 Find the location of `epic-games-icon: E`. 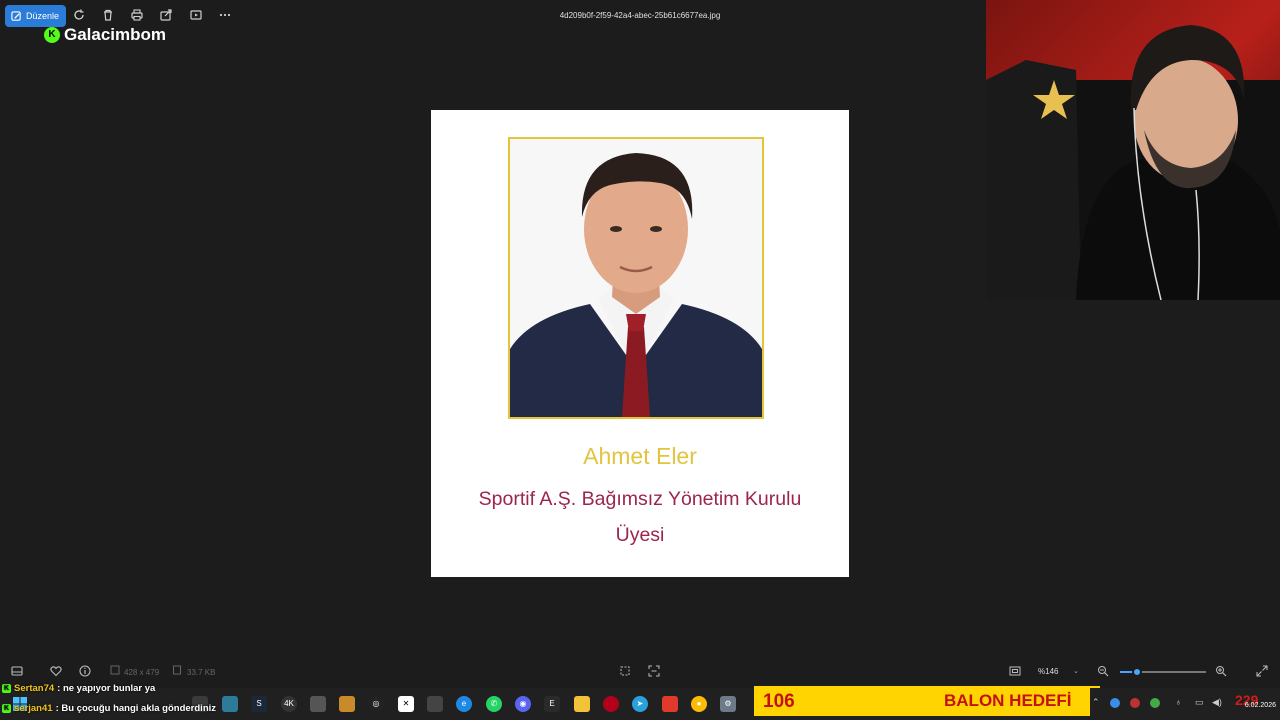

epic-games-icon: E is located at coordinates (552, 704).